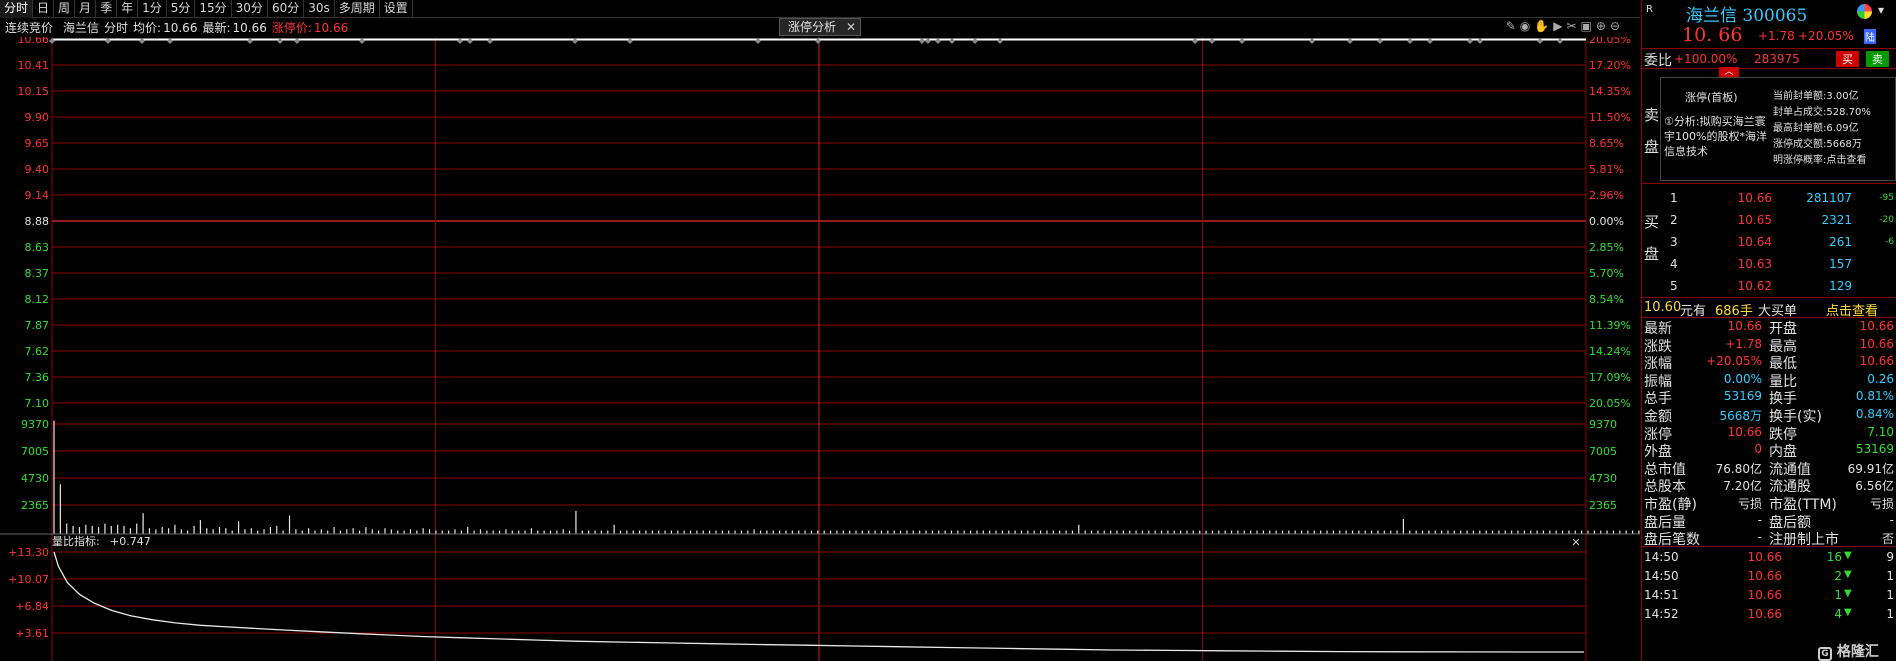 This screenshot has height=661, width=1896. I want to click on price-tick: 10.66, so click(34, 41).